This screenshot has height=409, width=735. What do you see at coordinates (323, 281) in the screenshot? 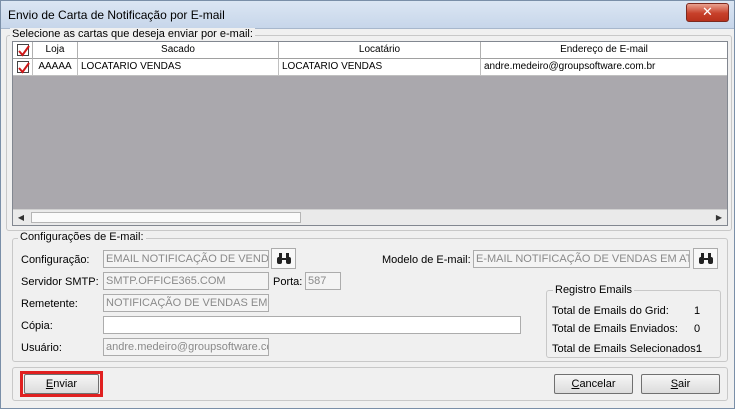
I see `porta-field: 587` at bounding box center [323, 281].